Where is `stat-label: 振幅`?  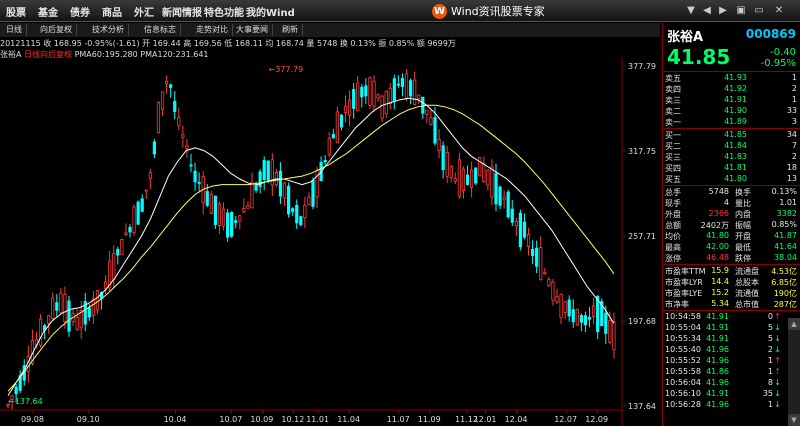 stat-label: 振幅 is located at coordinates (743, 225).